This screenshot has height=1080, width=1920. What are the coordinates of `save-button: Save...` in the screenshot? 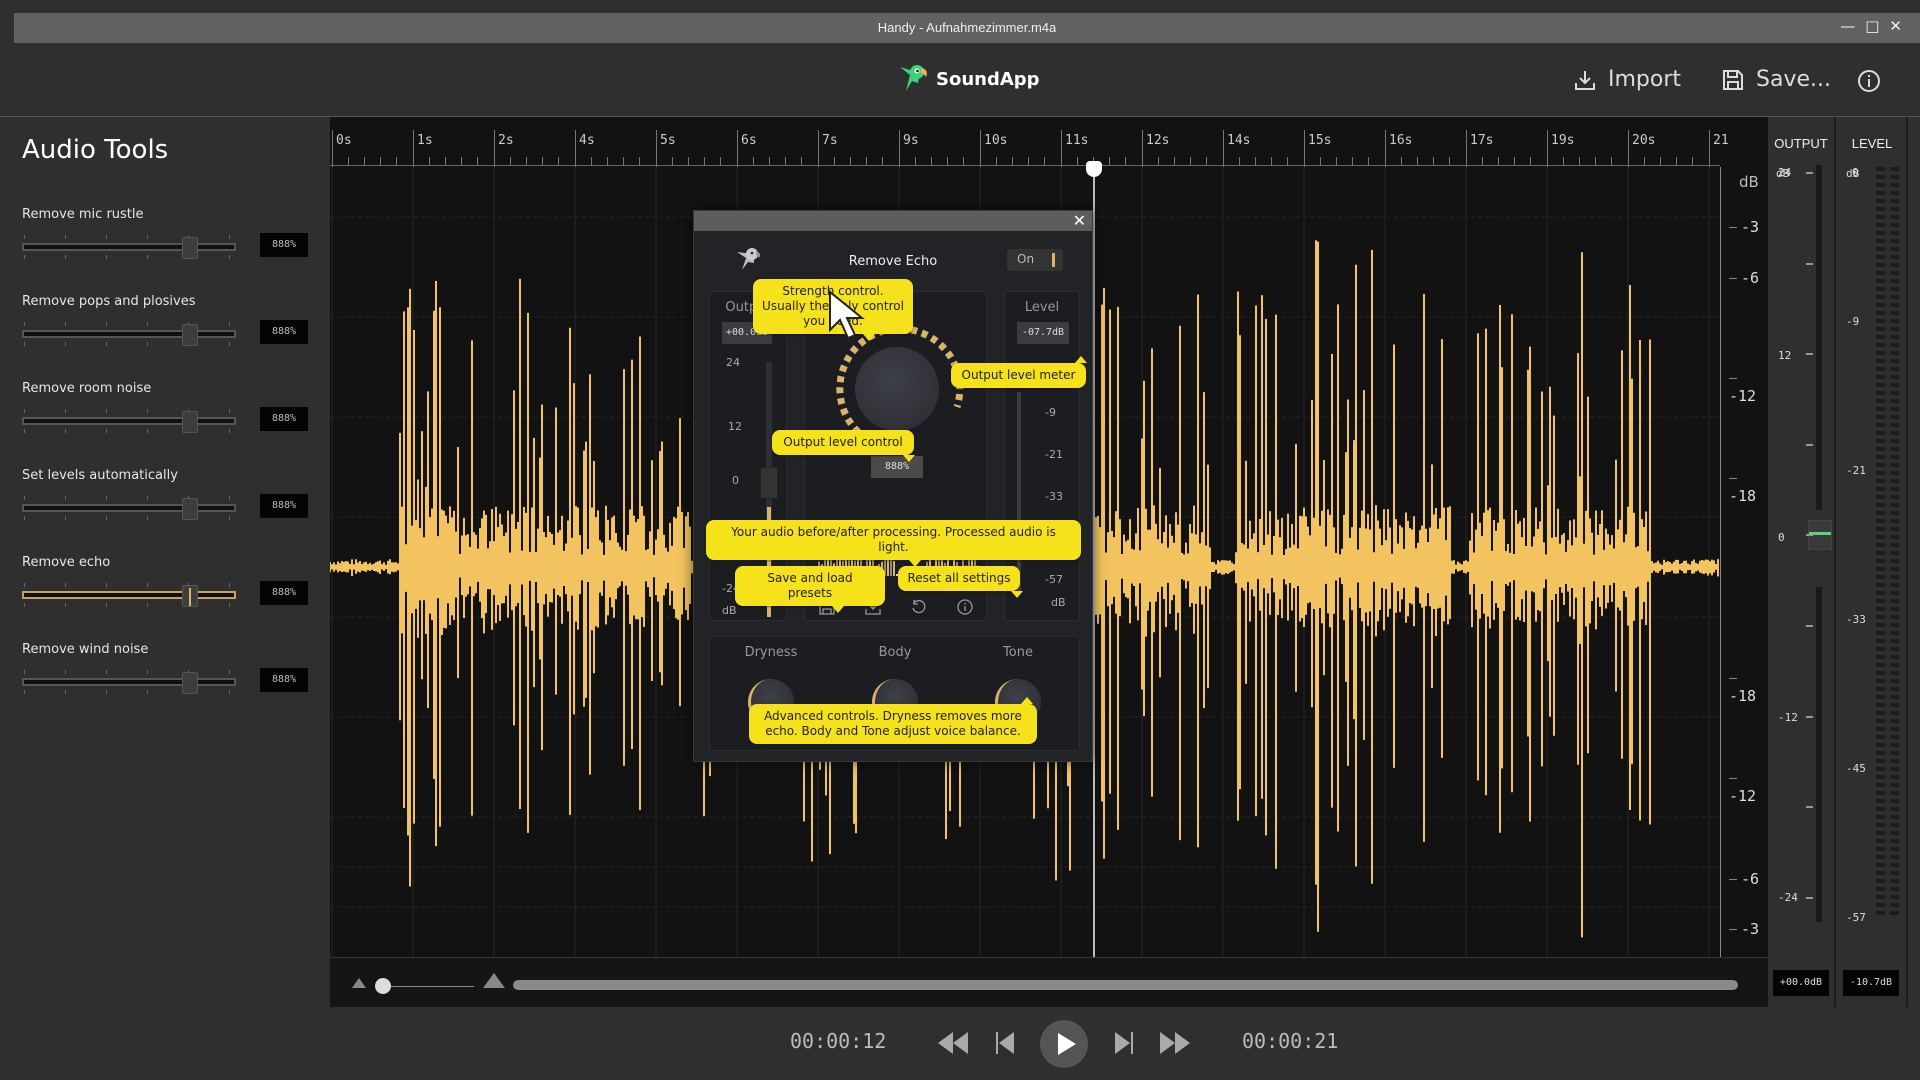 It's located at (1776, 79).